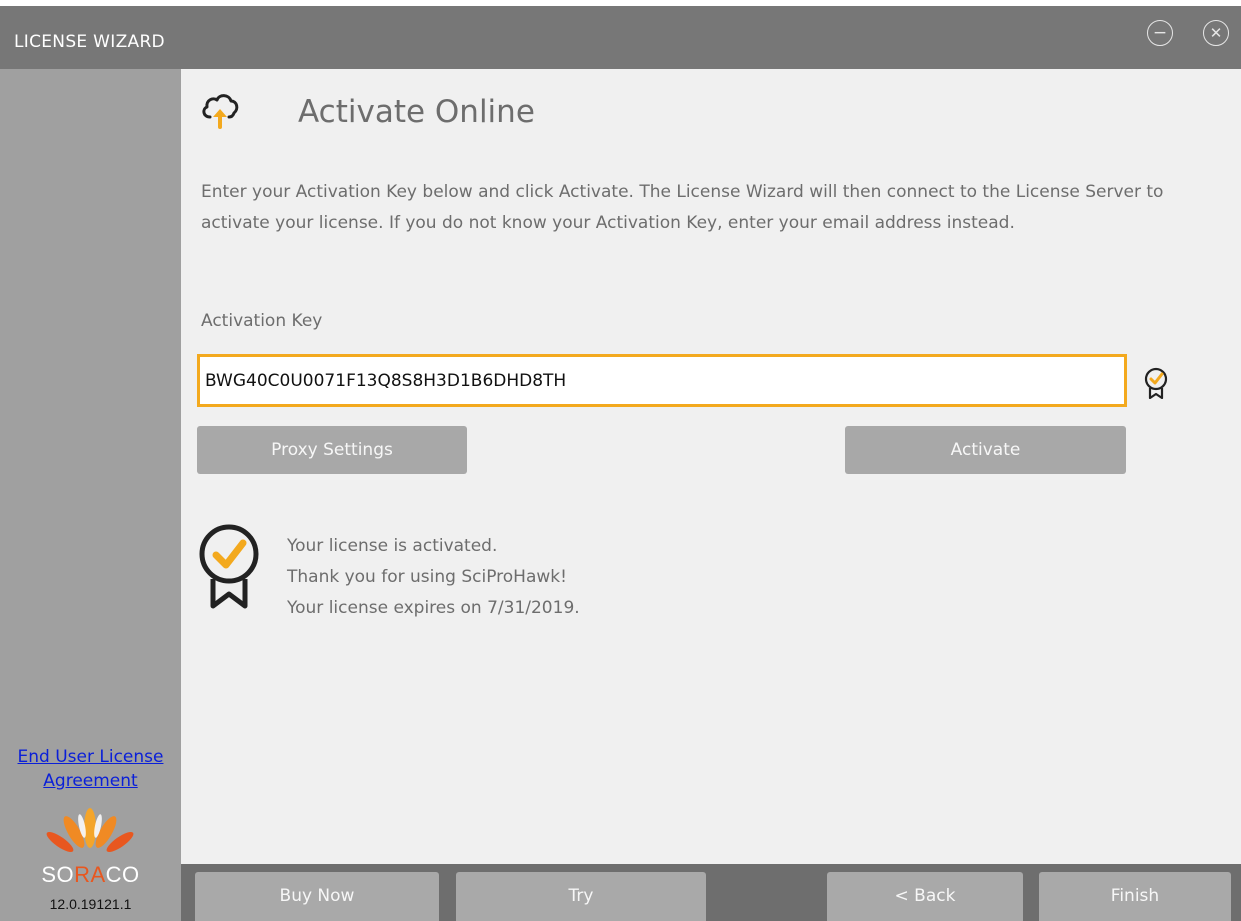  What do you see at coordinates (317, 896) in the screenshot?
I see `buy-now-button: Buy Now` at bounding box center [317, 896].